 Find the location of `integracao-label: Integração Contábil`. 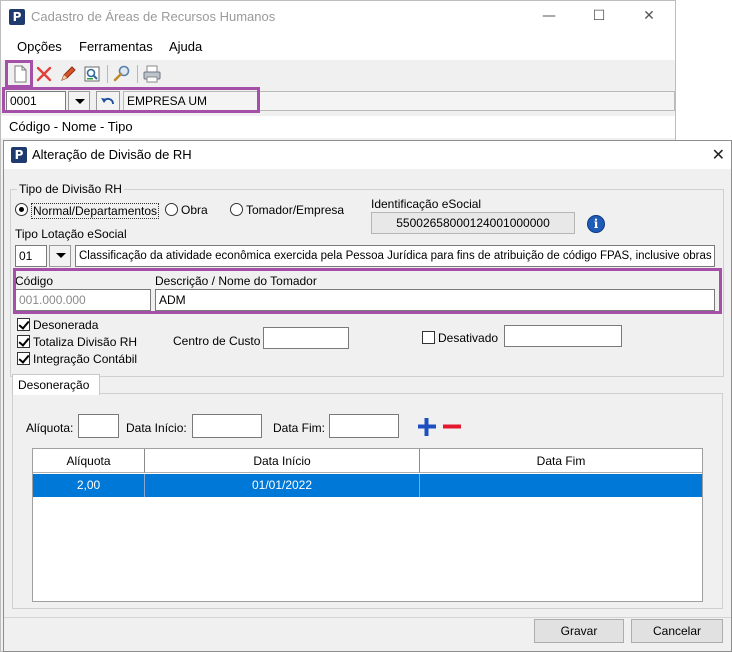

integracao-label: Integração Contábil is located at coordinates (85, 359).